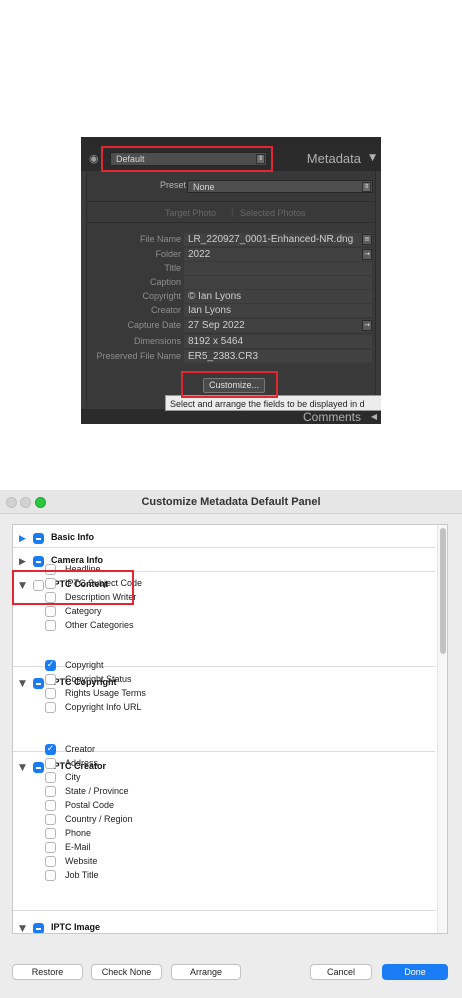 This screenshot has height=998, width=462. Describe the element at coordinates (168, 254) in the screenshot. I see `field-label: Folder` at that location.